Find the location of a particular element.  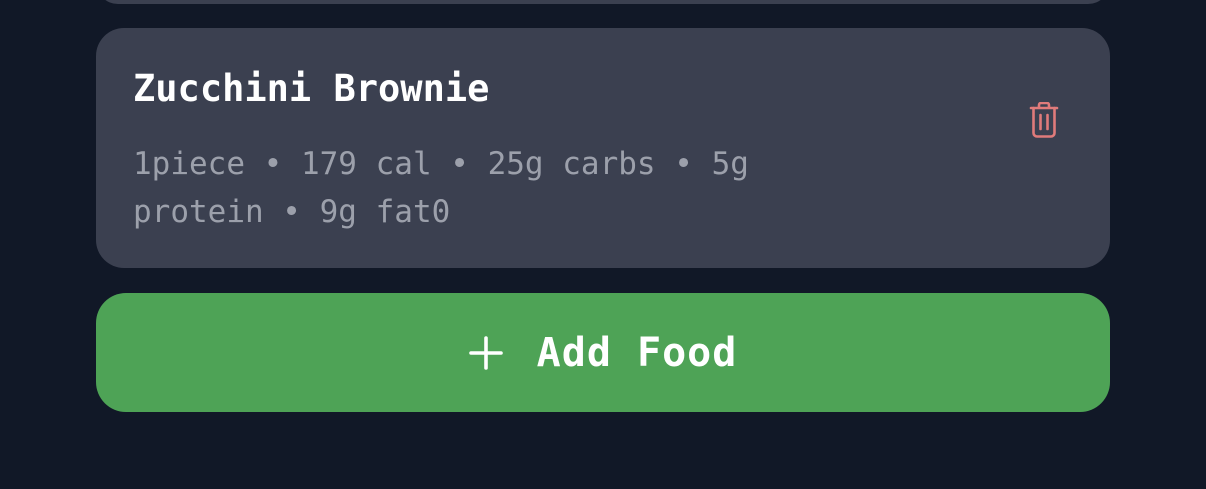

trash-icon is located at coordinates (1044, 120).